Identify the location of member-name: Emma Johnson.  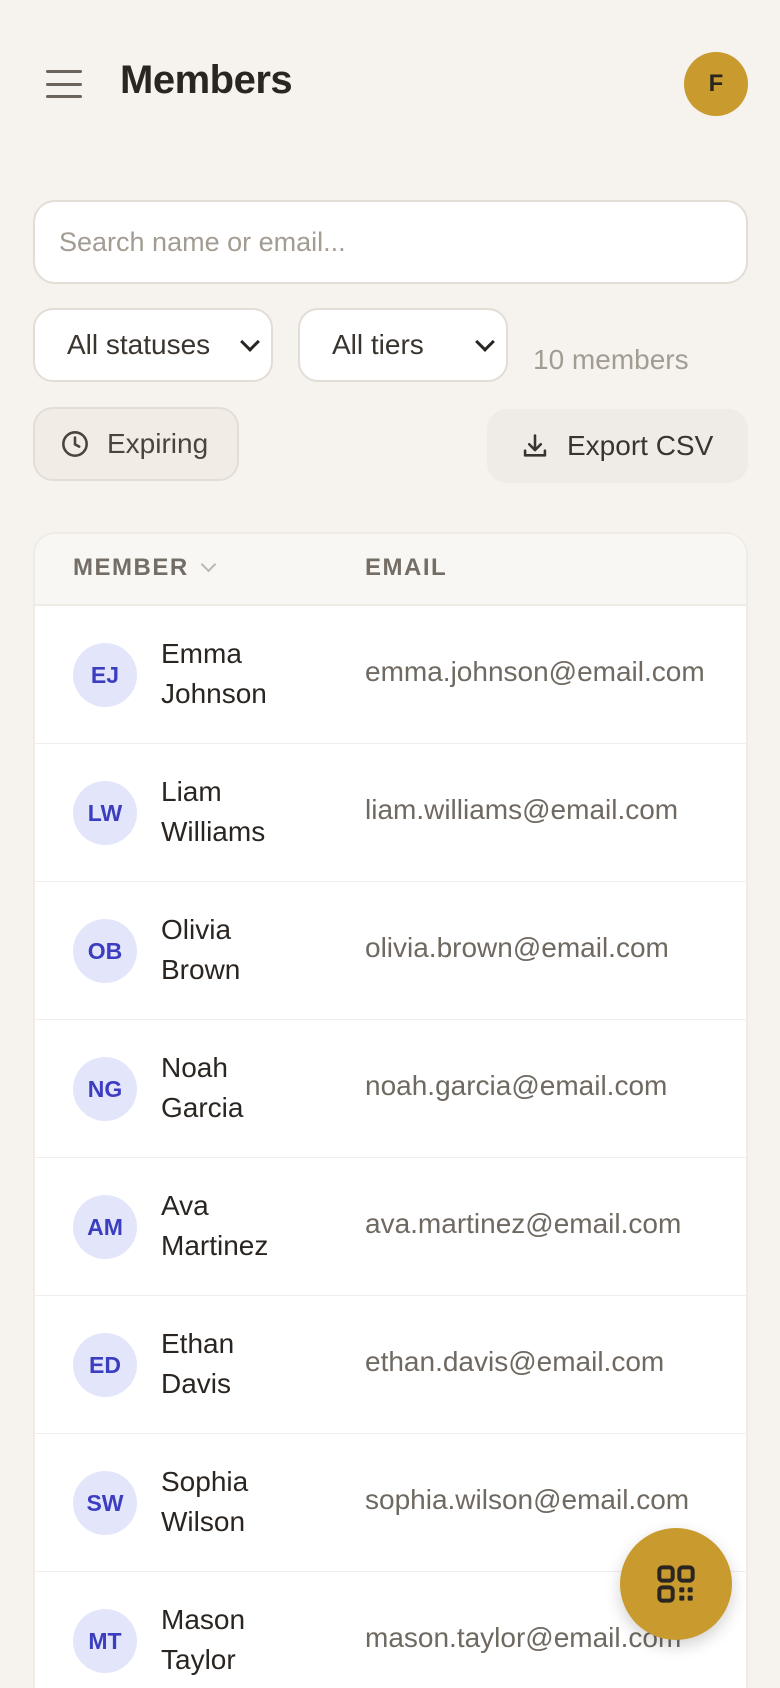
(214, 673).